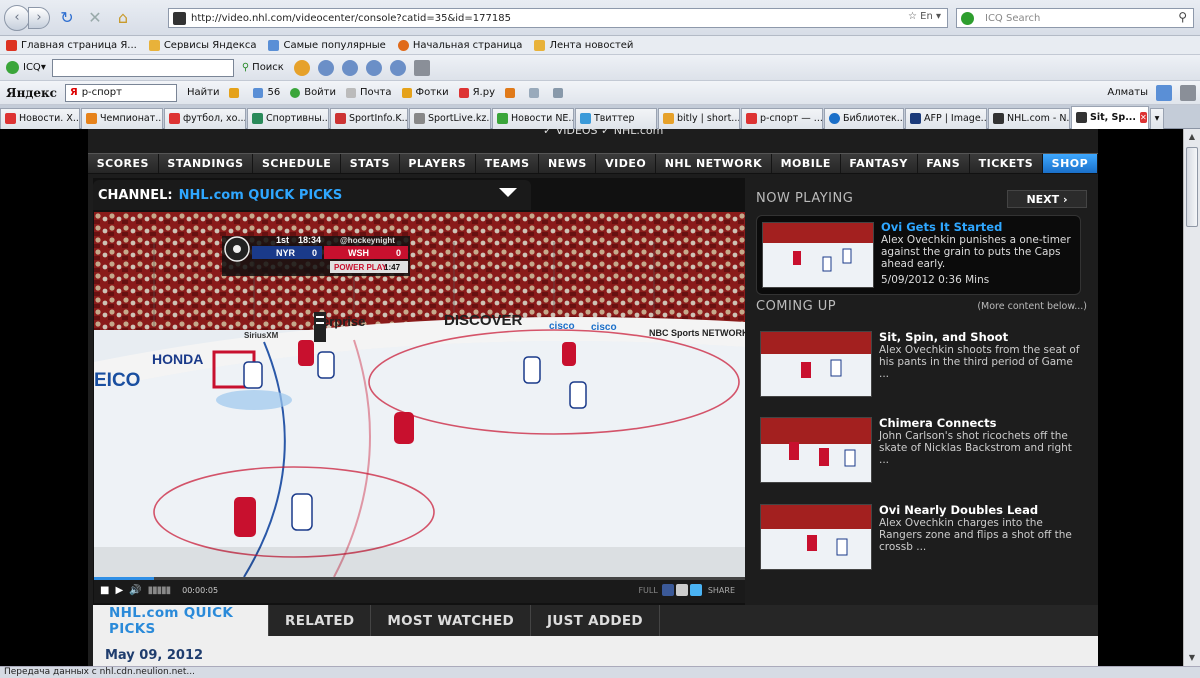 The height and width of the screenshot is (678, 1200). What do you see at coordinates (135, 590) in the screenshot?
I see `volume-icon: 🔊` at bounding box center [135, 590].